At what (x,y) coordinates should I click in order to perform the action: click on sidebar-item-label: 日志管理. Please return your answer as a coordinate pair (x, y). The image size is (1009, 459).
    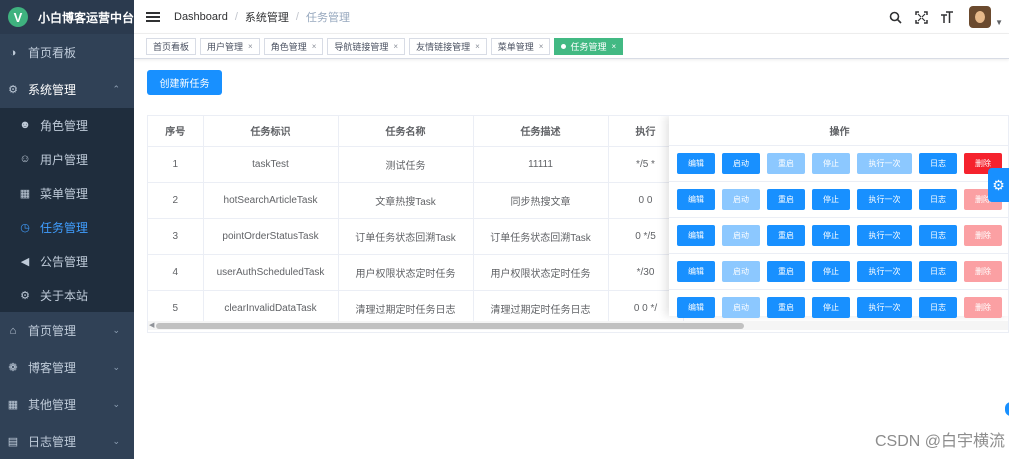
    Looking at the image, I should click on (52, 442).